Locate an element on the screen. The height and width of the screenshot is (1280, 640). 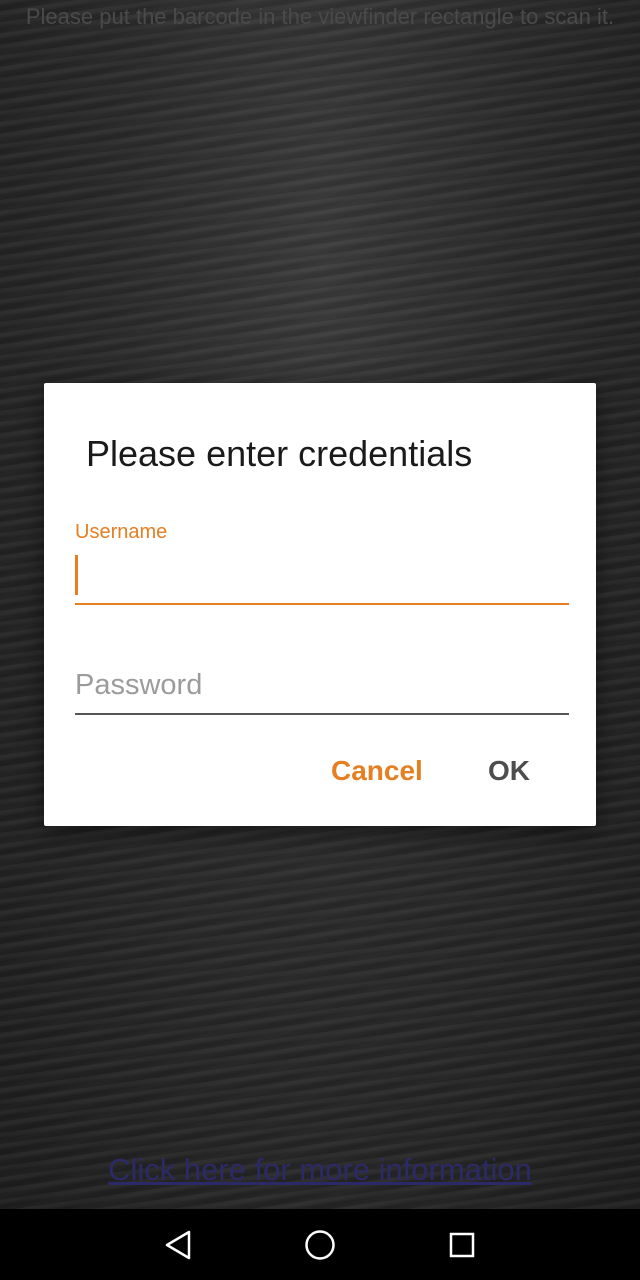
username-label: Username is located at coordinates (121, 532).